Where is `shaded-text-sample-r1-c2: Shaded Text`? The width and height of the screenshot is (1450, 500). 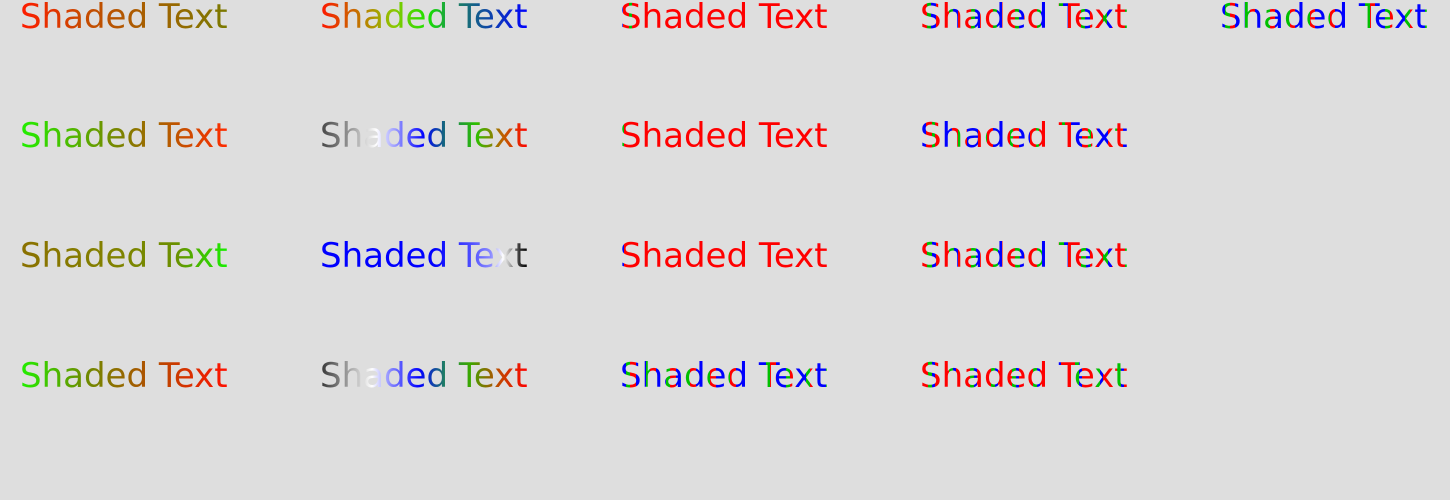 shaded-text-sample-r1-c2: Shaded Text is located at coordinates (424, 18).